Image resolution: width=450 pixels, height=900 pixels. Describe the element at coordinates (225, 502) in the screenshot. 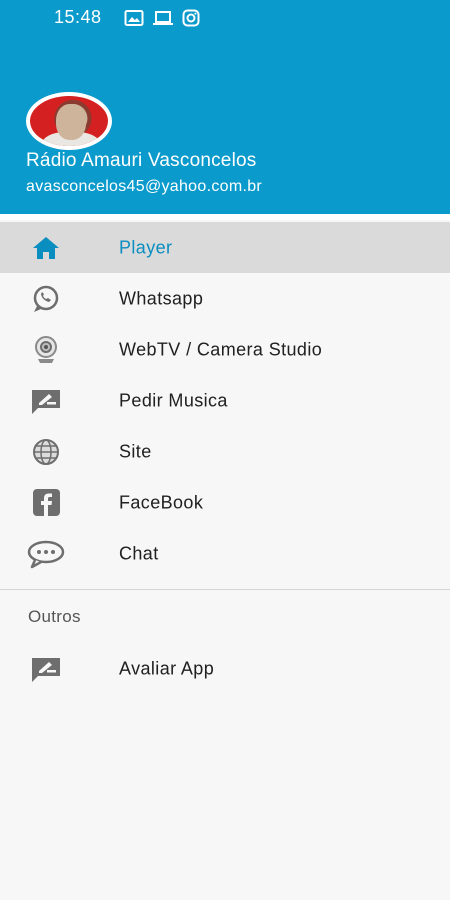

I see `menu-item-facebook: FaceBook` at that location.